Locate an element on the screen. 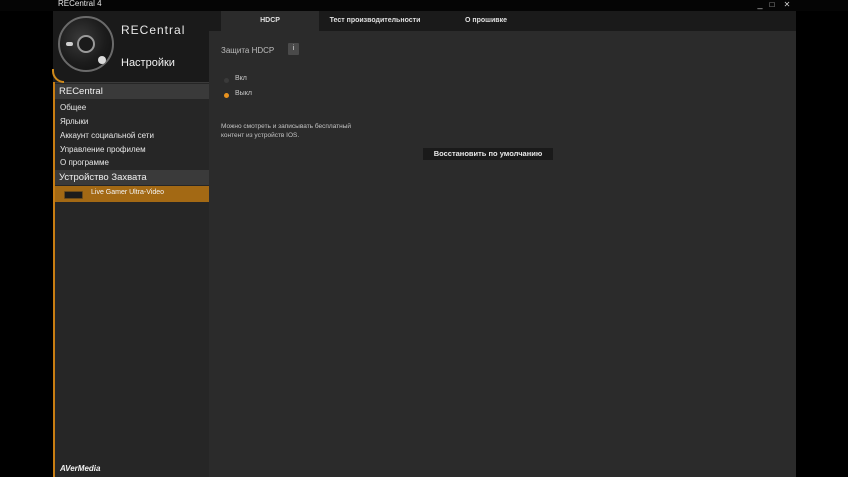 The width and height of the screenshot is (848, 477). hdcp-label: Защита HDCP is located at coordinates (248, 50).